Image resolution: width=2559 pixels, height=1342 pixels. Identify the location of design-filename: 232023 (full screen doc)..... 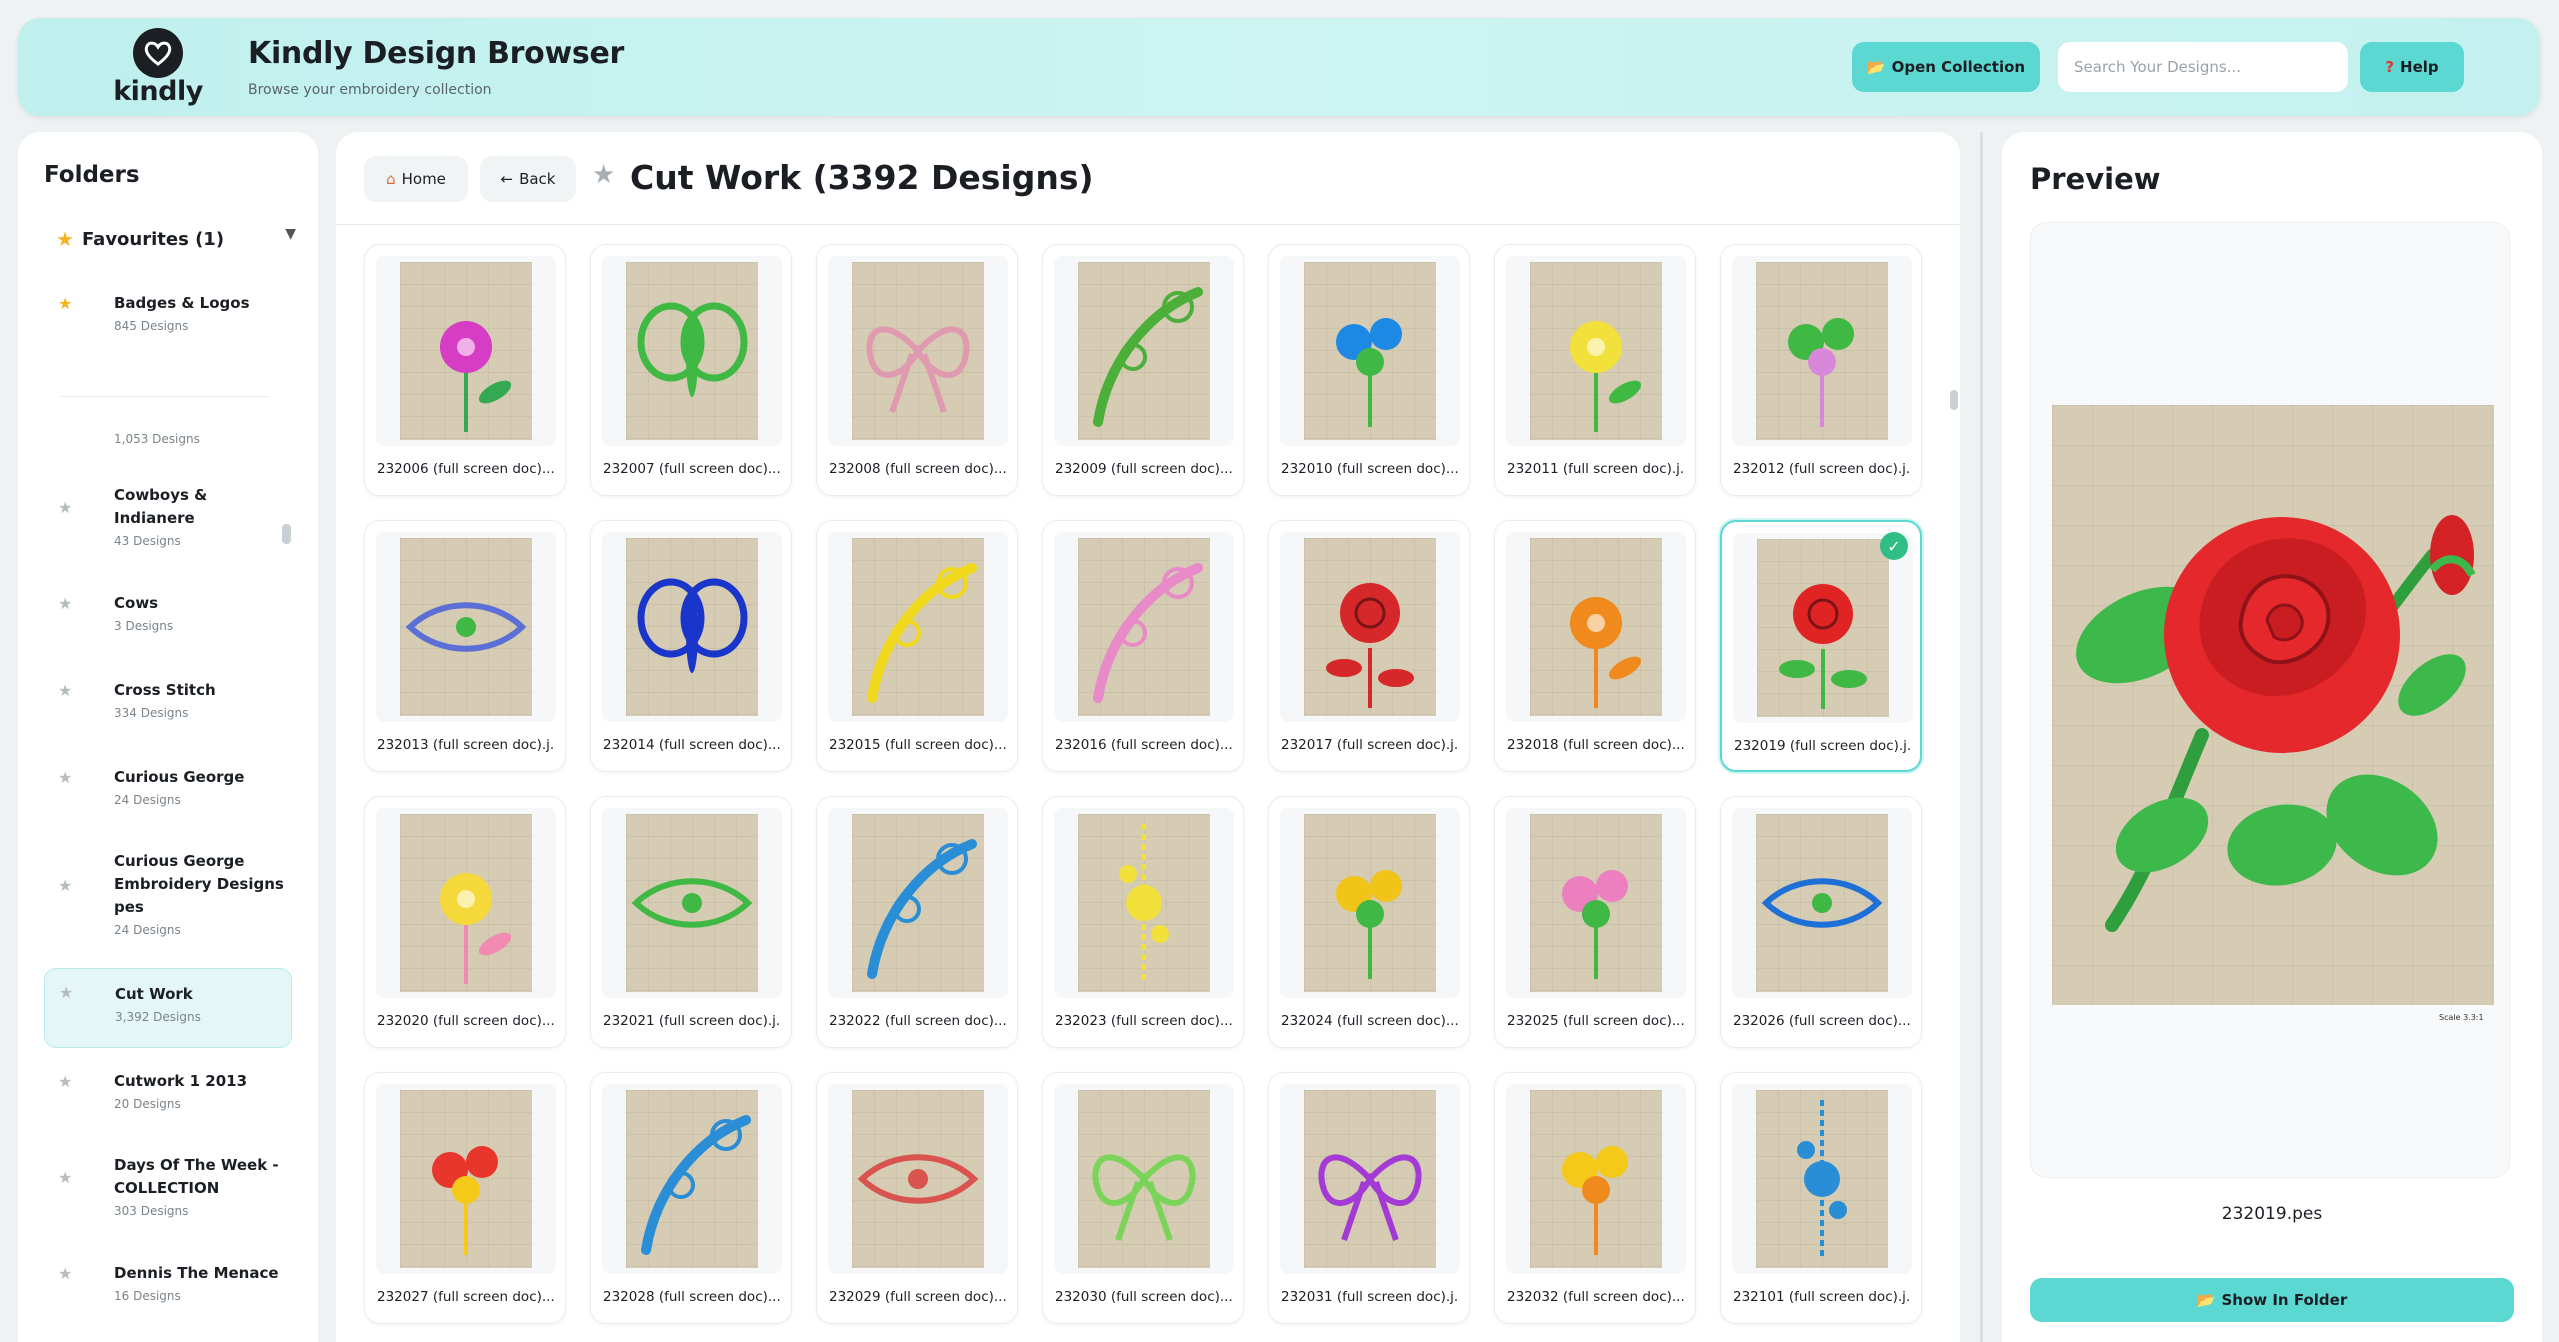
(1144, 1021).